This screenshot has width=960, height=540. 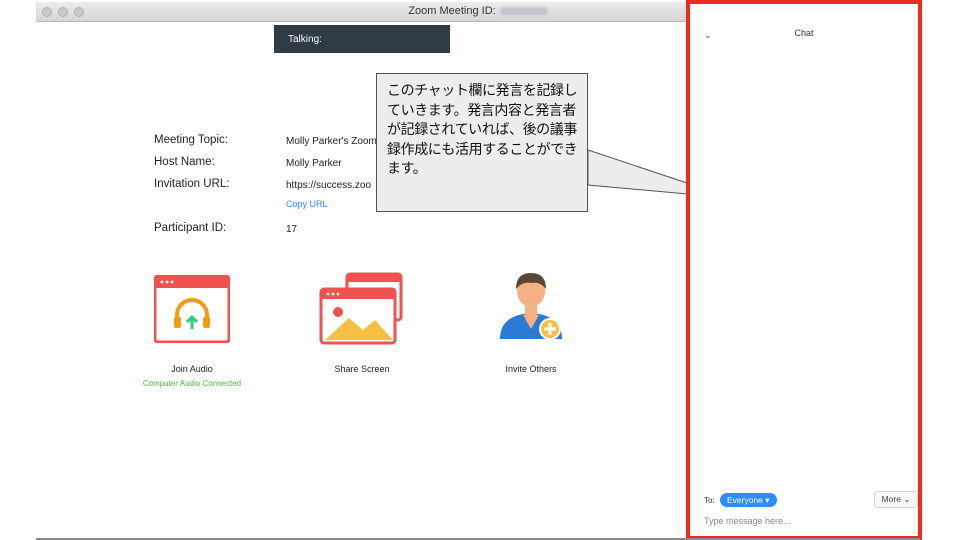 What do you see at coordinates (190, 228) in the screenshot?
I see `participant-id-label: Participant ID:` at bounding box center [190, 228].